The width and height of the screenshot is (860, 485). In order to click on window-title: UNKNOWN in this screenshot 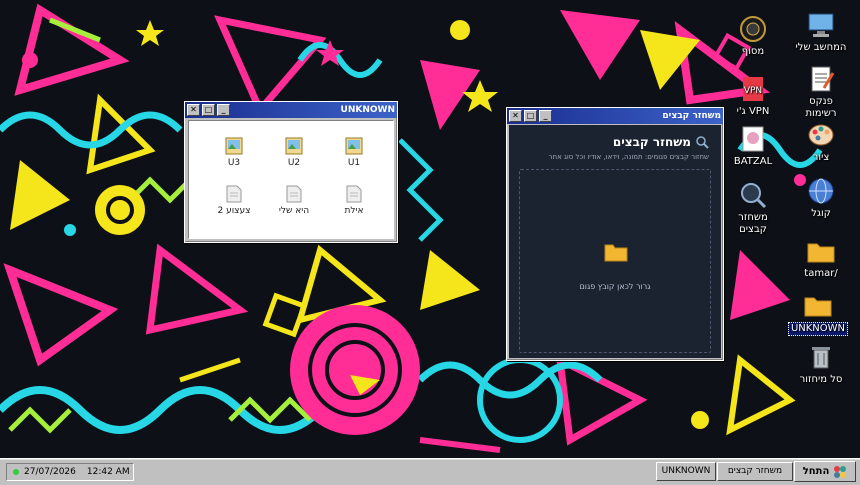, I will do `click(367, 110)`.